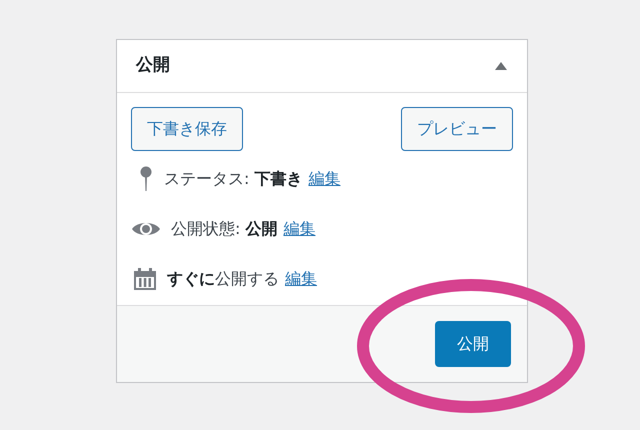 Image resolution: width=640 pixels, height=430 pixels. I want to click on meta-text: すぐに公開する, so click(223, 279).